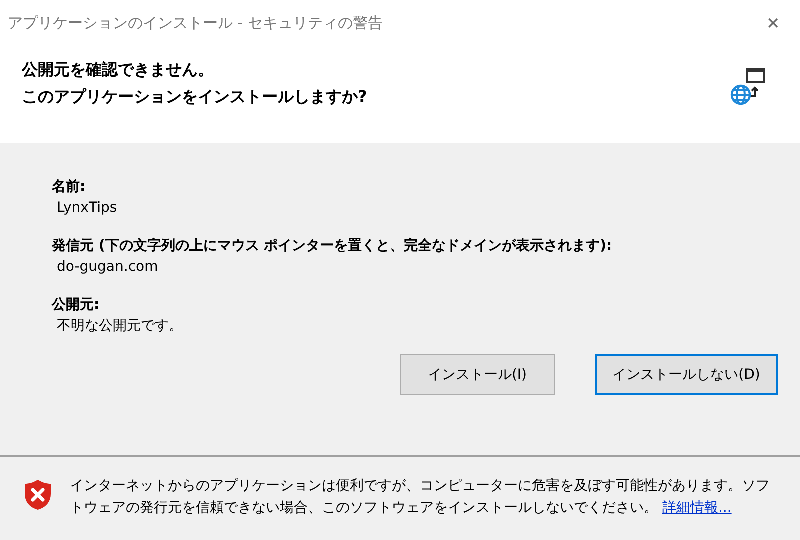 The height and width of the screenshot is (540, 800). Describe the element at coordinates (773, 23) in the screenshot. I see `close-button: ✕` at that location.